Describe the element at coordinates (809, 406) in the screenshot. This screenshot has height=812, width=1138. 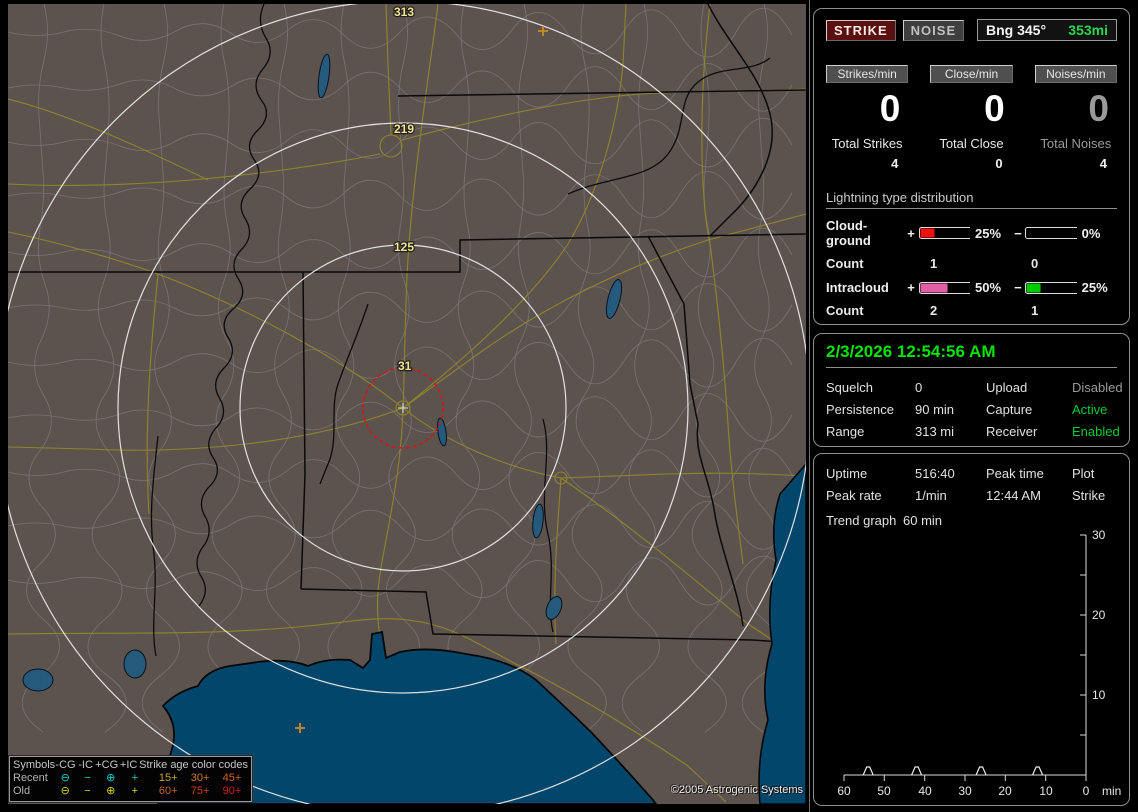
I see `map-sidebar-divider` at that location.